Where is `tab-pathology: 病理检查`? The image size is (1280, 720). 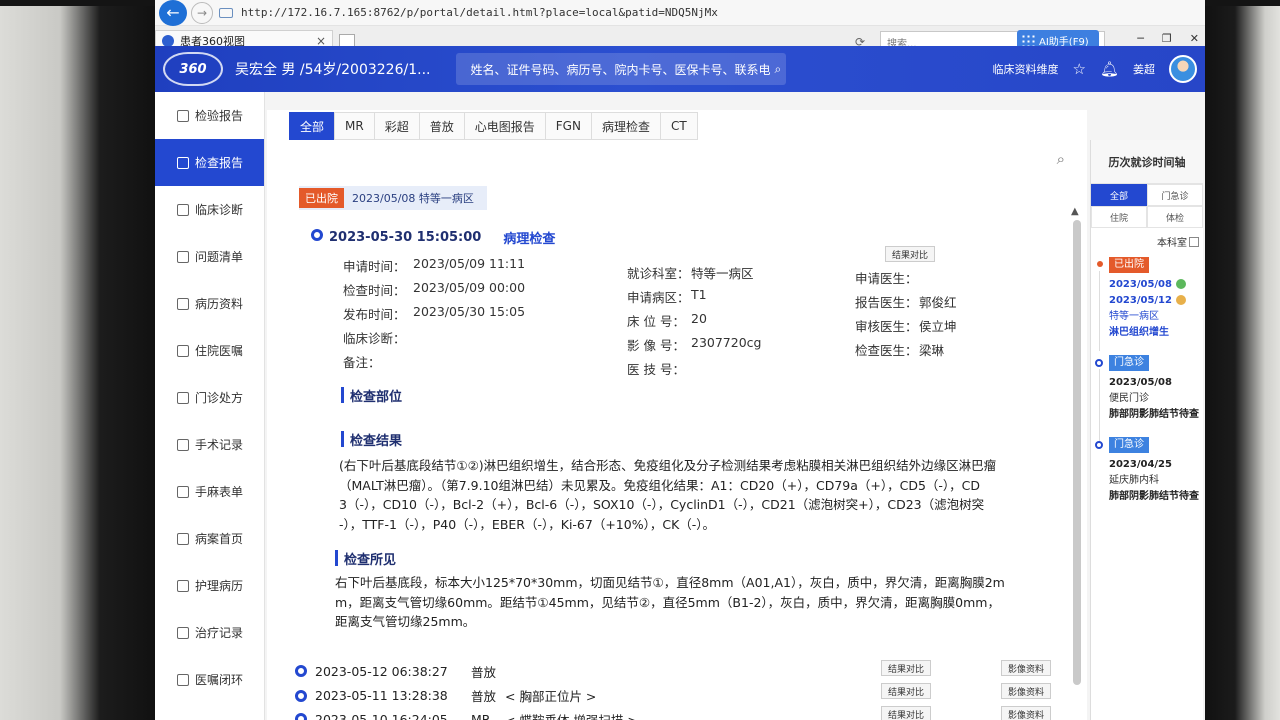 tab-pathology: 病理检查 is located at coordinates (625, 126).